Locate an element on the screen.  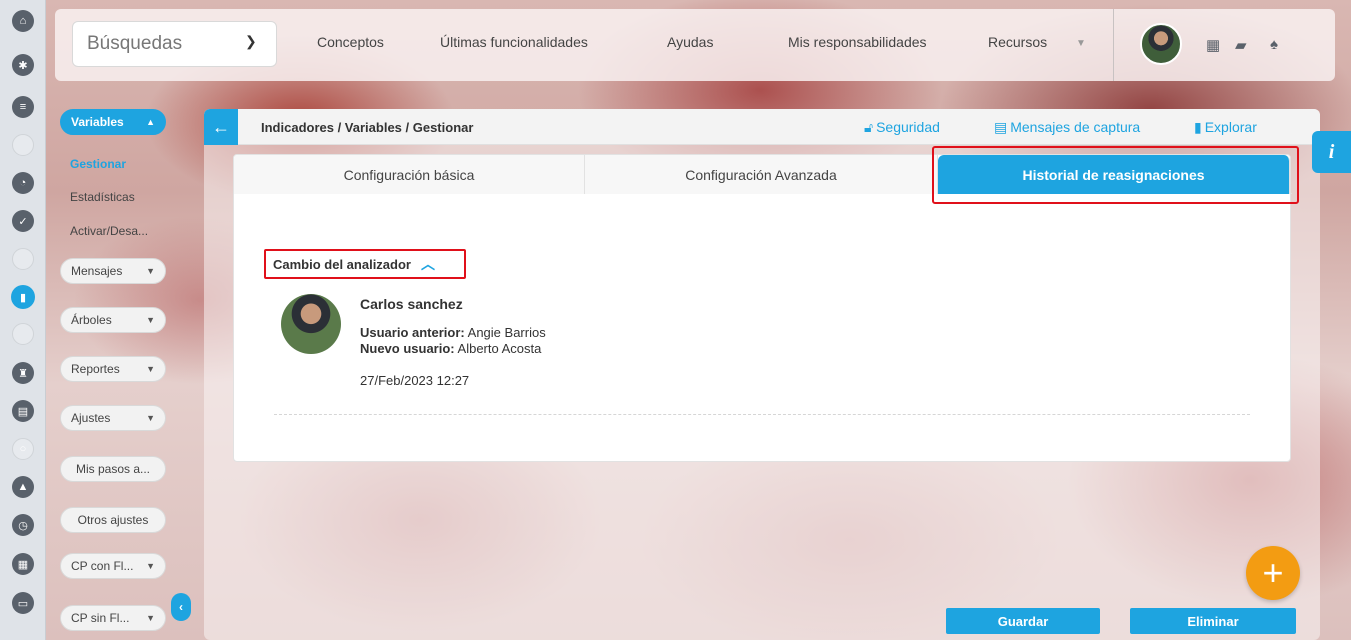
menu-item-otros-ajustes: Otros ajustes is located at coordinates (113, 520).